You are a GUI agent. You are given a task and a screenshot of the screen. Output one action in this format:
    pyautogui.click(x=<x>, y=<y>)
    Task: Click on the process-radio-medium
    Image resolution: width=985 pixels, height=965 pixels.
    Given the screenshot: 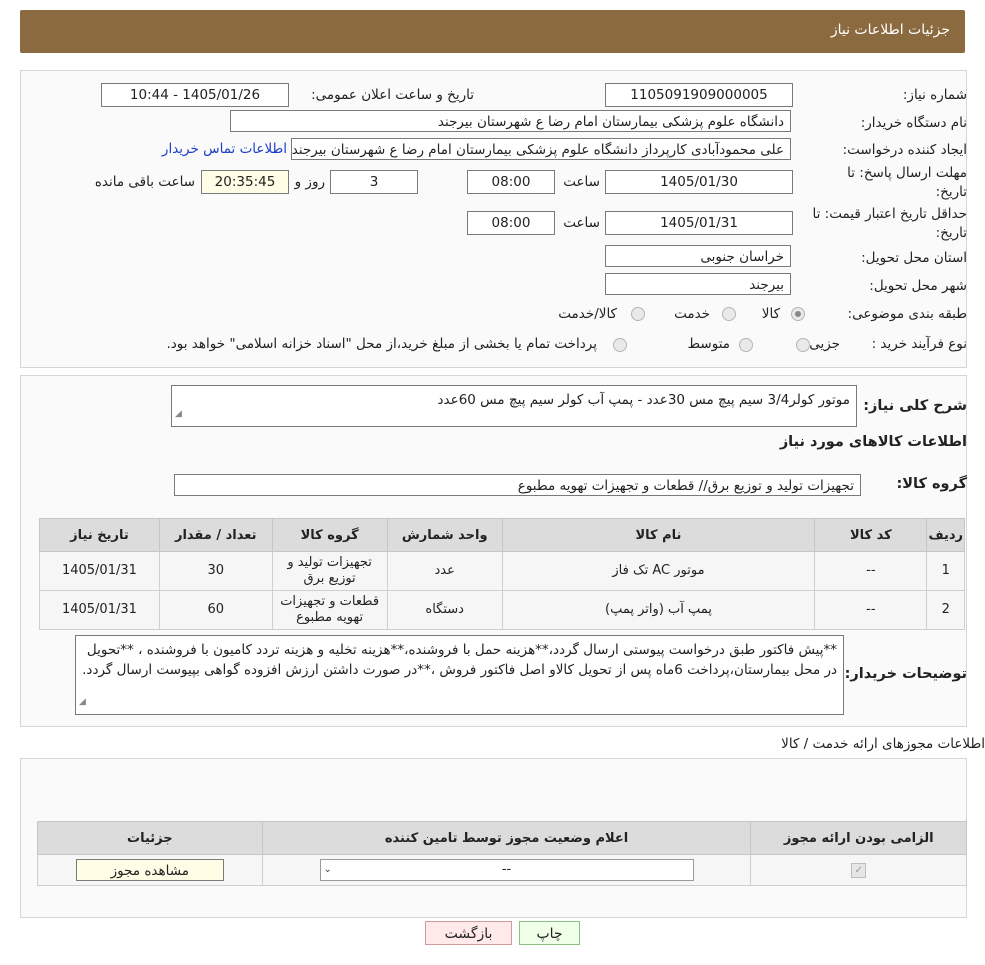 What is the action you would take?
    pyautogui.click(x=746, y=345)
    